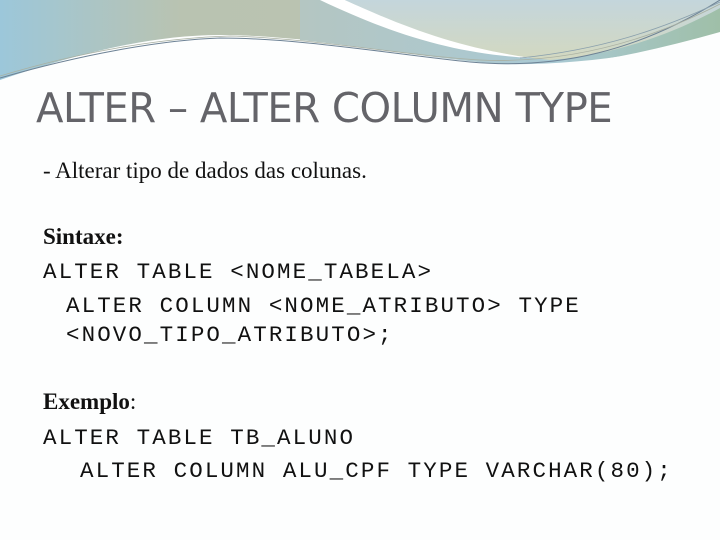 The height and width of the screenshot is (540, 720). What do you see at coordinates (376, 471) in the screenshot?
I see `example-code-line: ALTER COLUMN ALU_CPF TYPE VARCHAR(80);` at bounding box center [376, 471].